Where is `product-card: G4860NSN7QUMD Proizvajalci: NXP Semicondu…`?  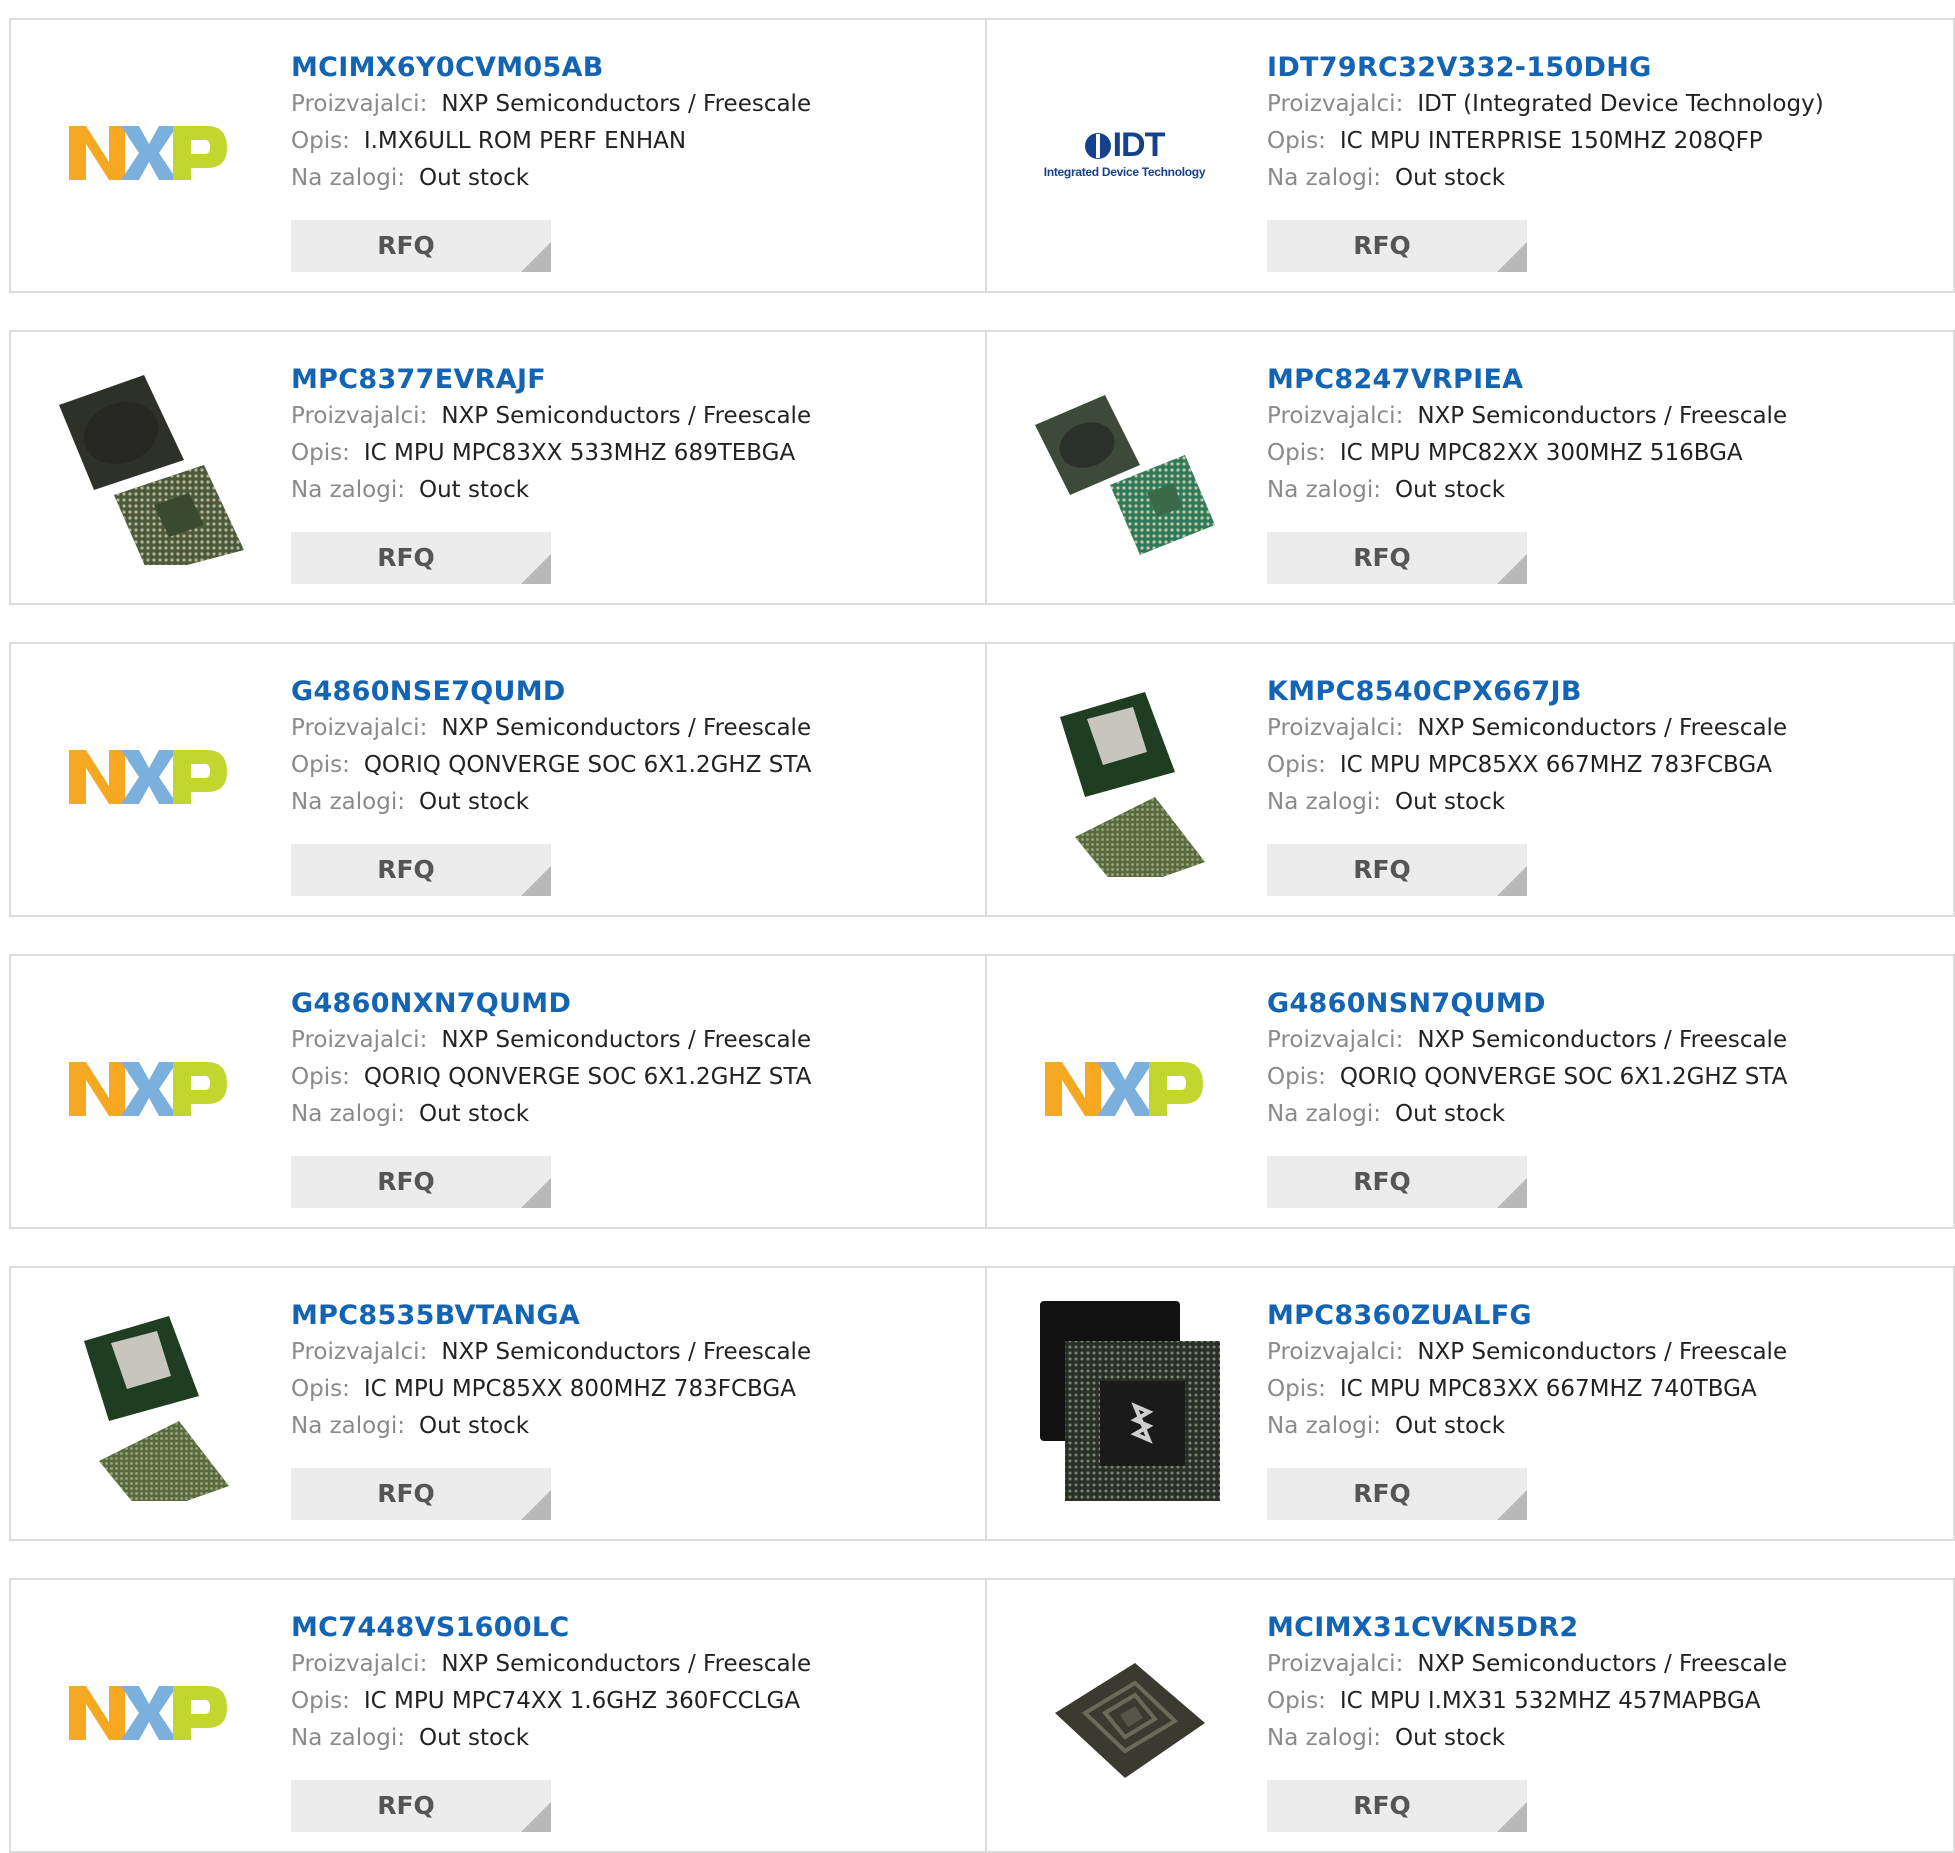 product-card: G4860NSN7QUMD Proizvajalci: NXP Semicondu… is located at coordinates (1471, 1091).